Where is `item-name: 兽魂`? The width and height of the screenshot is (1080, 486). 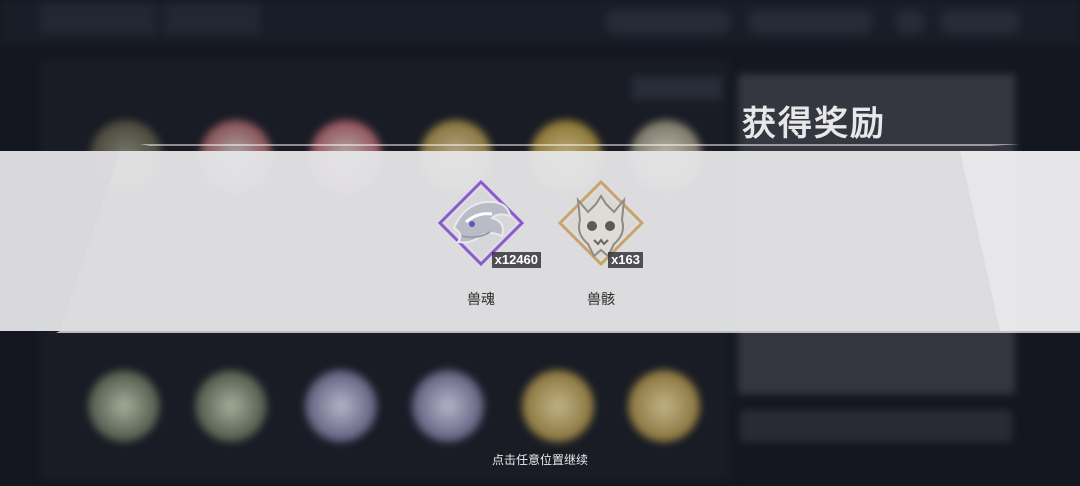
item-name: 兽魂 is located at coordinates (481, 300).